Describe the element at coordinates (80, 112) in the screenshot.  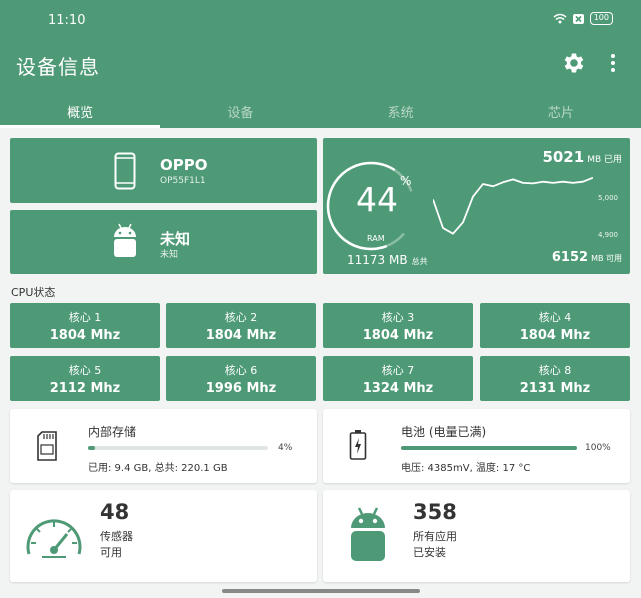
I see `tab-overview: 概览` at that location.